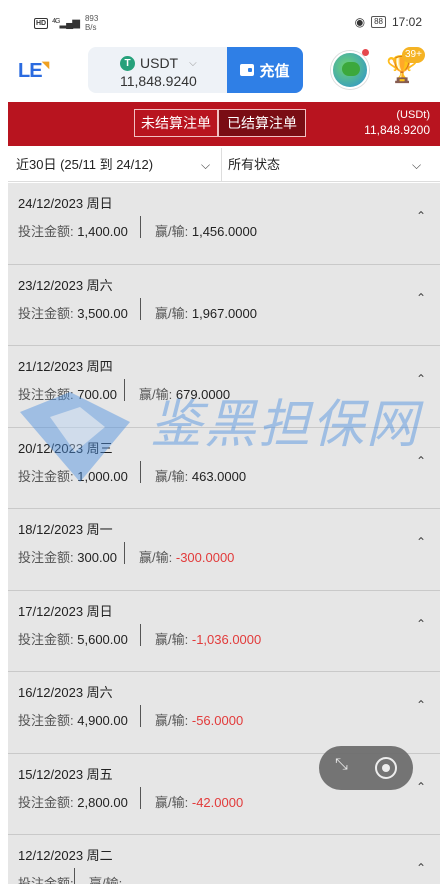 The height and width of the screenshot is (884, 440). What do you see at coordinates (91, 18) in the screenshot?
I see `network-speed-value: 893` at bounding box center [91, 18].